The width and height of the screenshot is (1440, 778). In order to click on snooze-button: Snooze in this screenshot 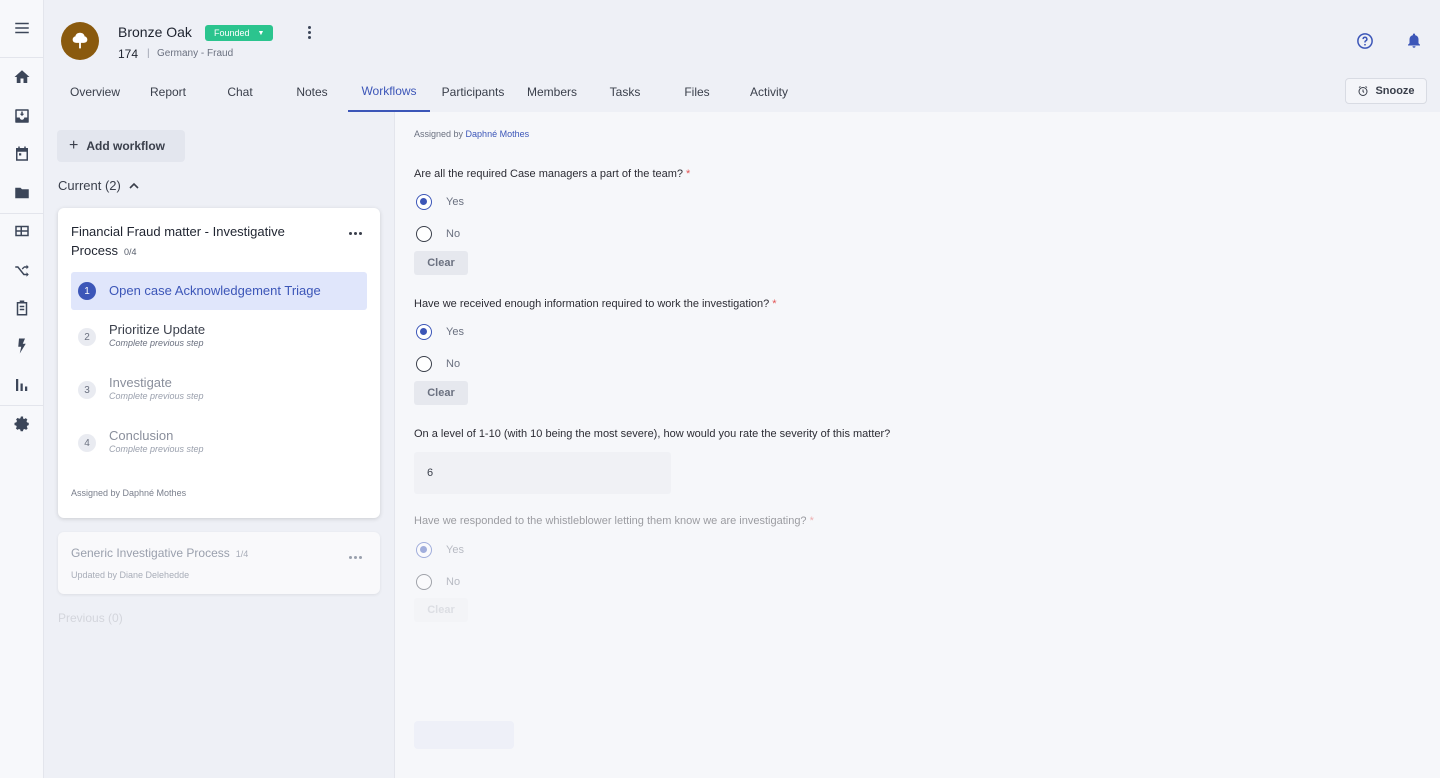, I will do `click(1386, 91)`.